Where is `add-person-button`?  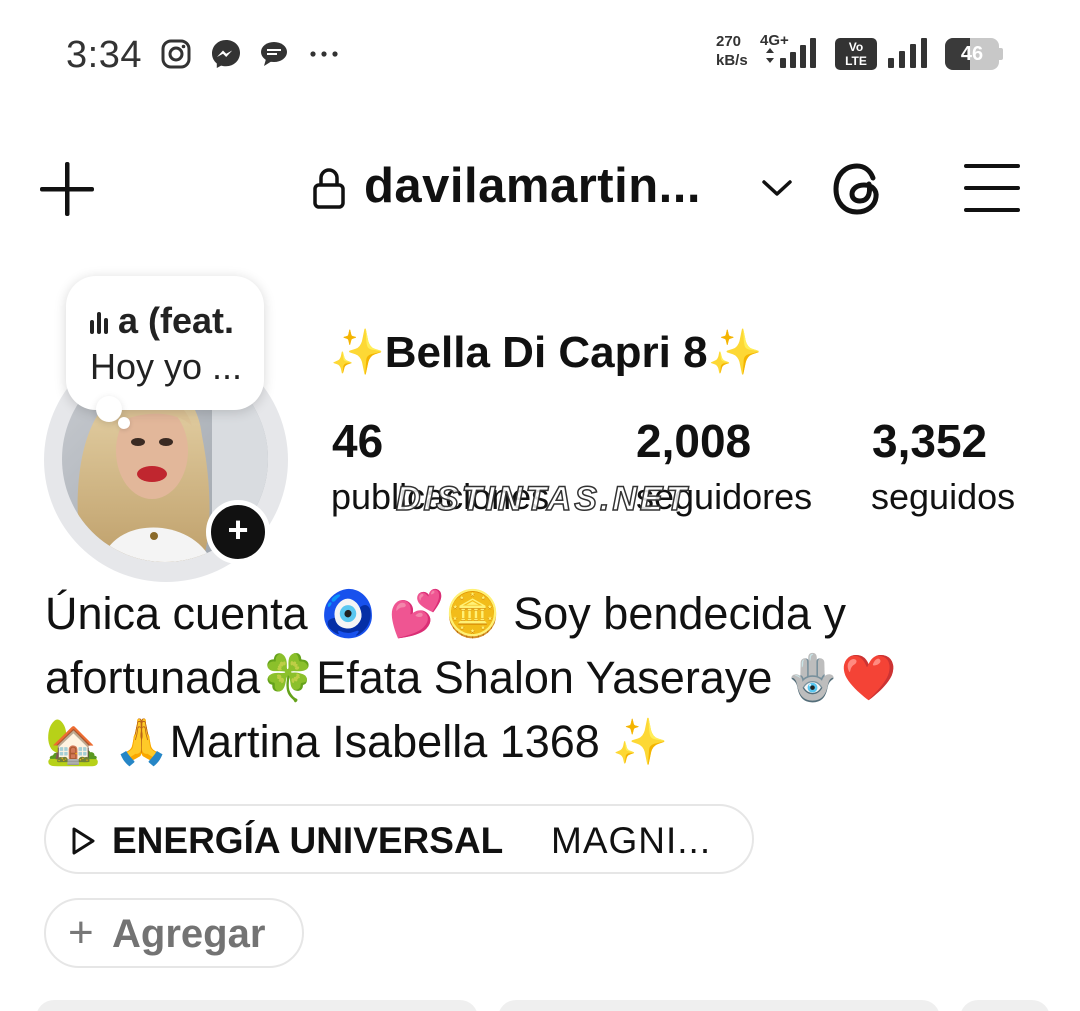
add-person-button is located at coordinates (1005, 1005).